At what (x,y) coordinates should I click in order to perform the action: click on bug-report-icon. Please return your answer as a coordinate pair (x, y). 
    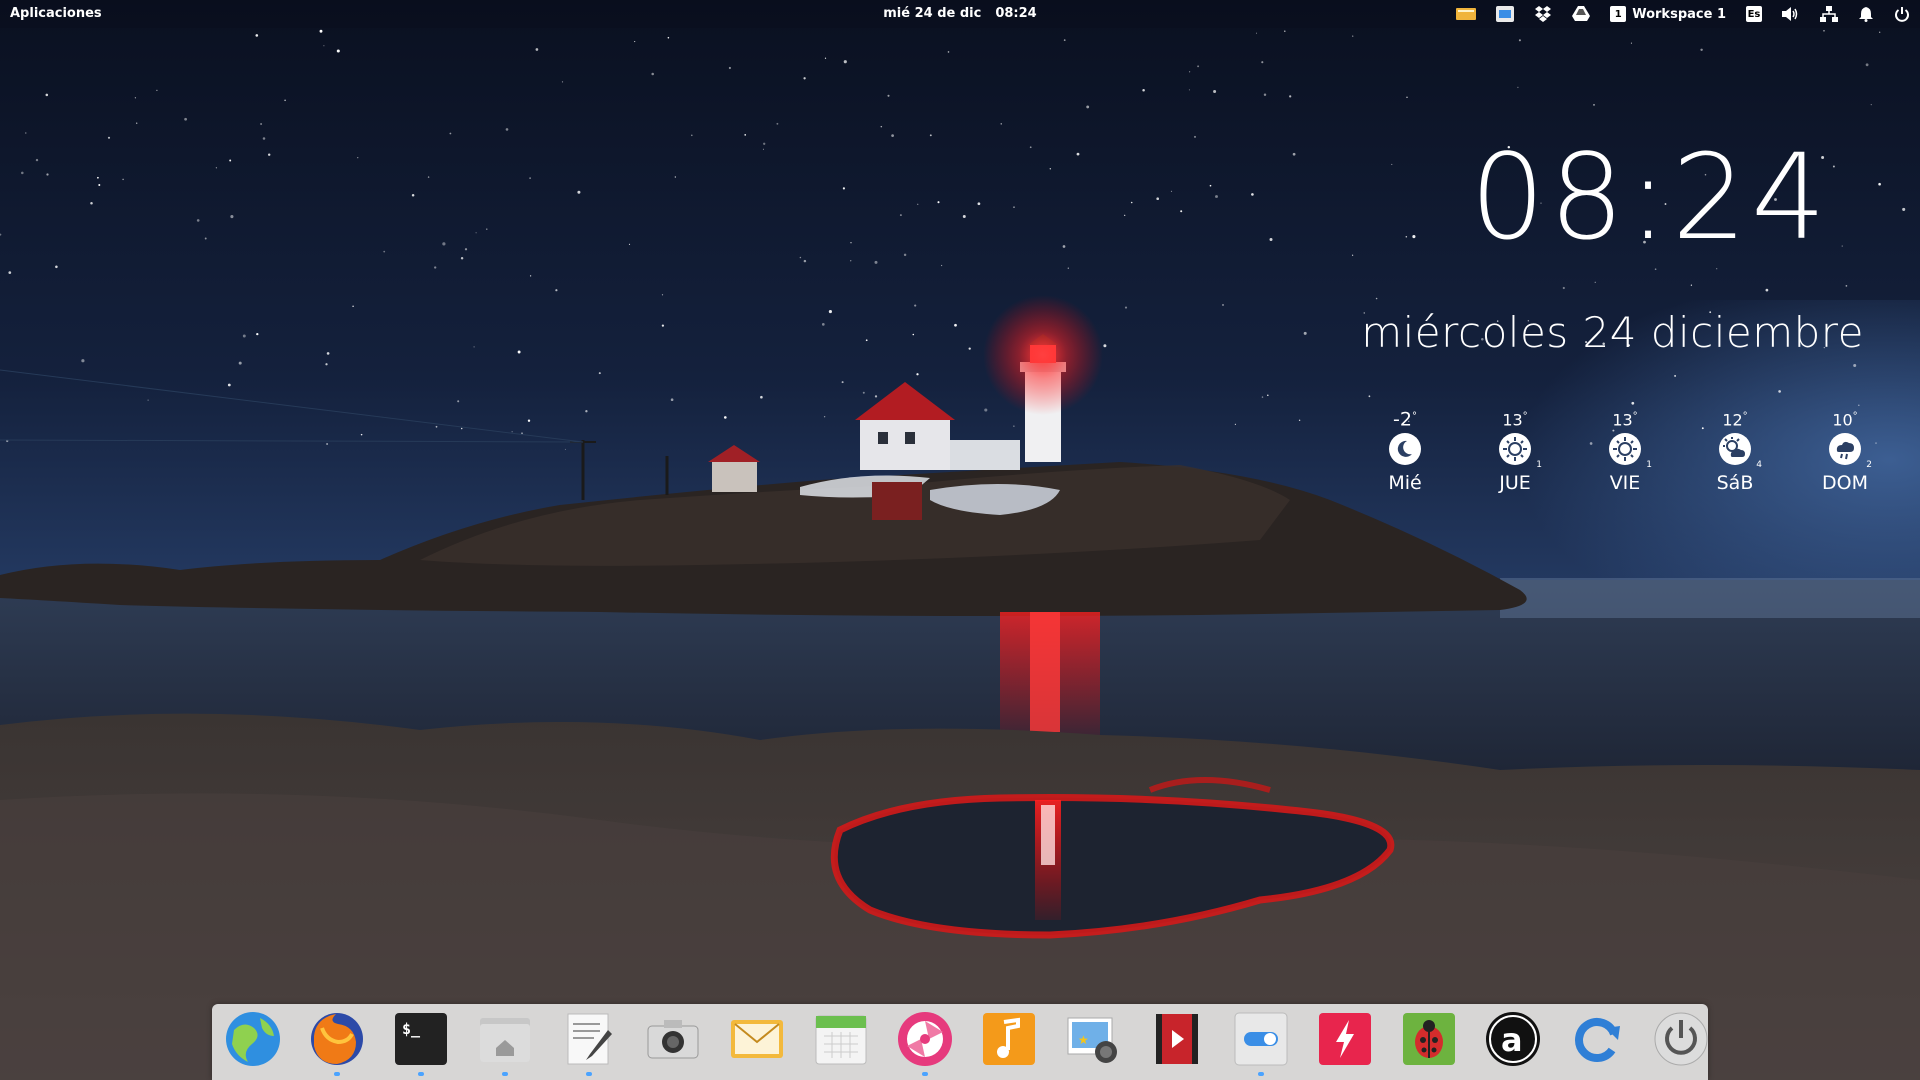
    Looking at the image, I should click on (1429, 1039).